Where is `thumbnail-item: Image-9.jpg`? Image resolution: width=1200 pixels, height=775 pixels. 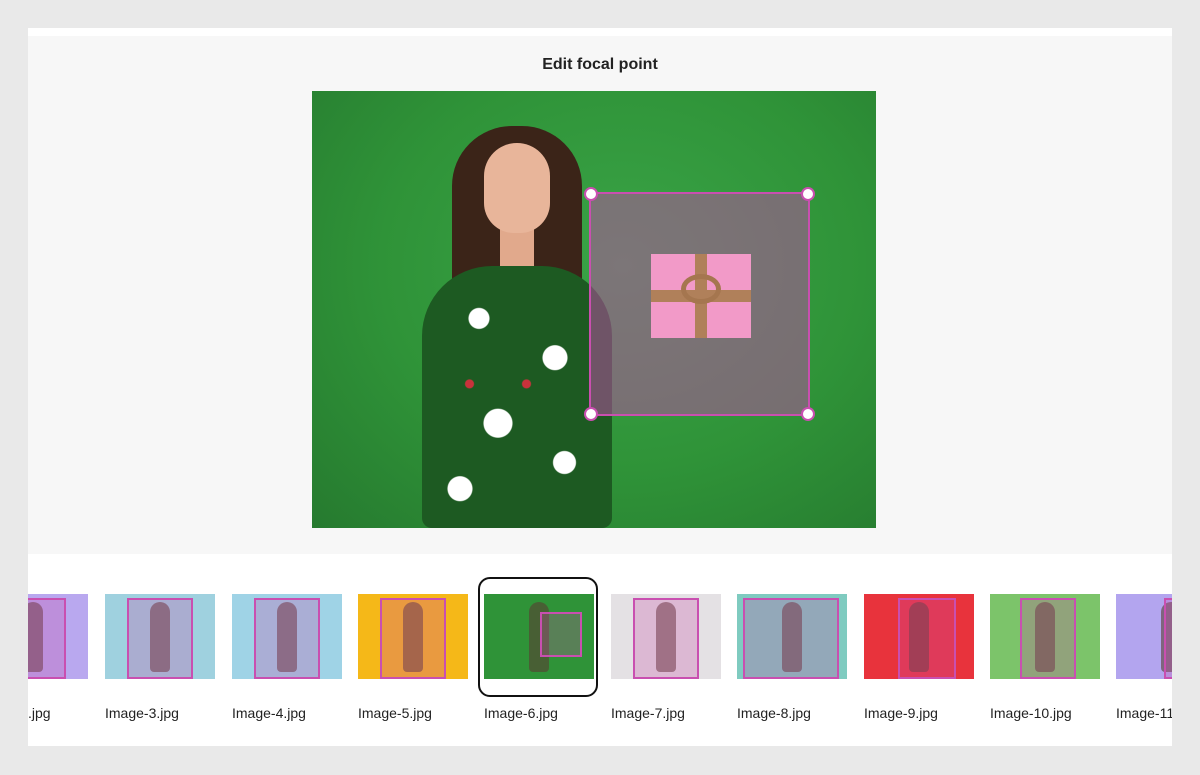
thumbnail-item: Image-9.jpg is located at coordinates (919, 657).